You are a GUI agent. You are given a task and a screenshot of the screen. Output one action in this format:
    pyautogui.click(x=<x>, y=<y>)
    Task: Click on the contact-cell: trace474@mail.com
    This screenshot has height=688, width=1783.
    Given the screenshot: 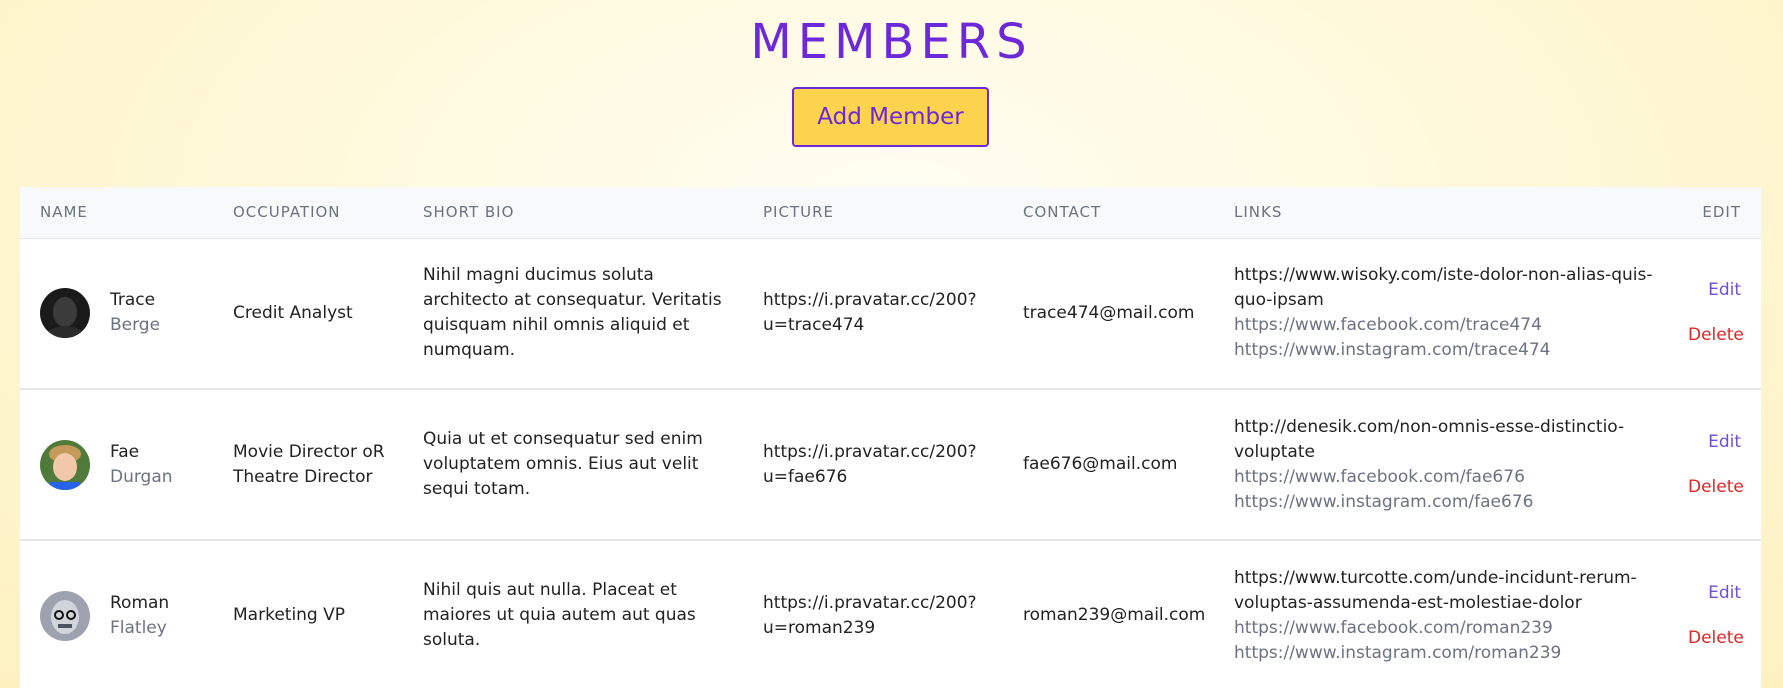 What is the action you would take?
    pyautogui.click(x=1109, y=312)
    